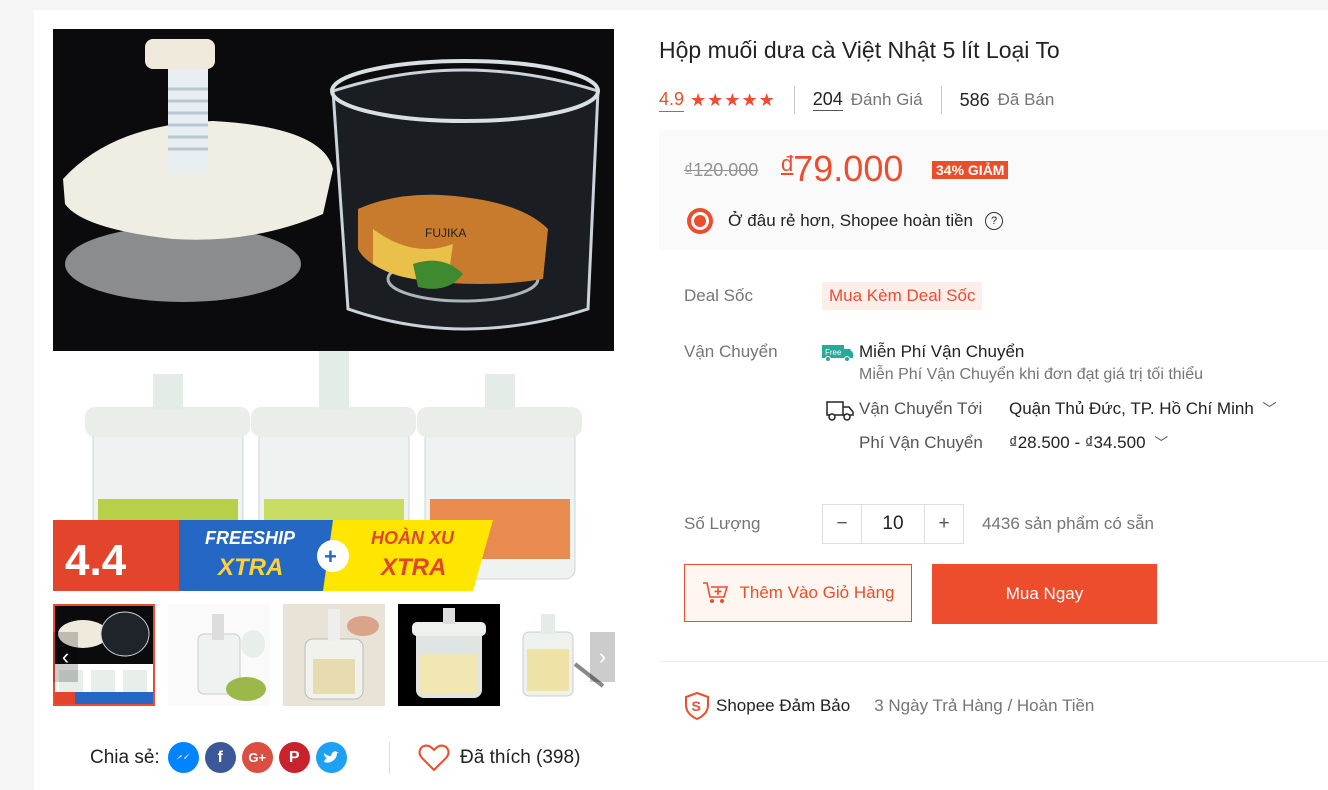 The width and height of the screenshot is (1328, 790). Describe the element at coordinates (722, 523) in the screenshot. I see `quantity-label: Số Lượng` at that location.